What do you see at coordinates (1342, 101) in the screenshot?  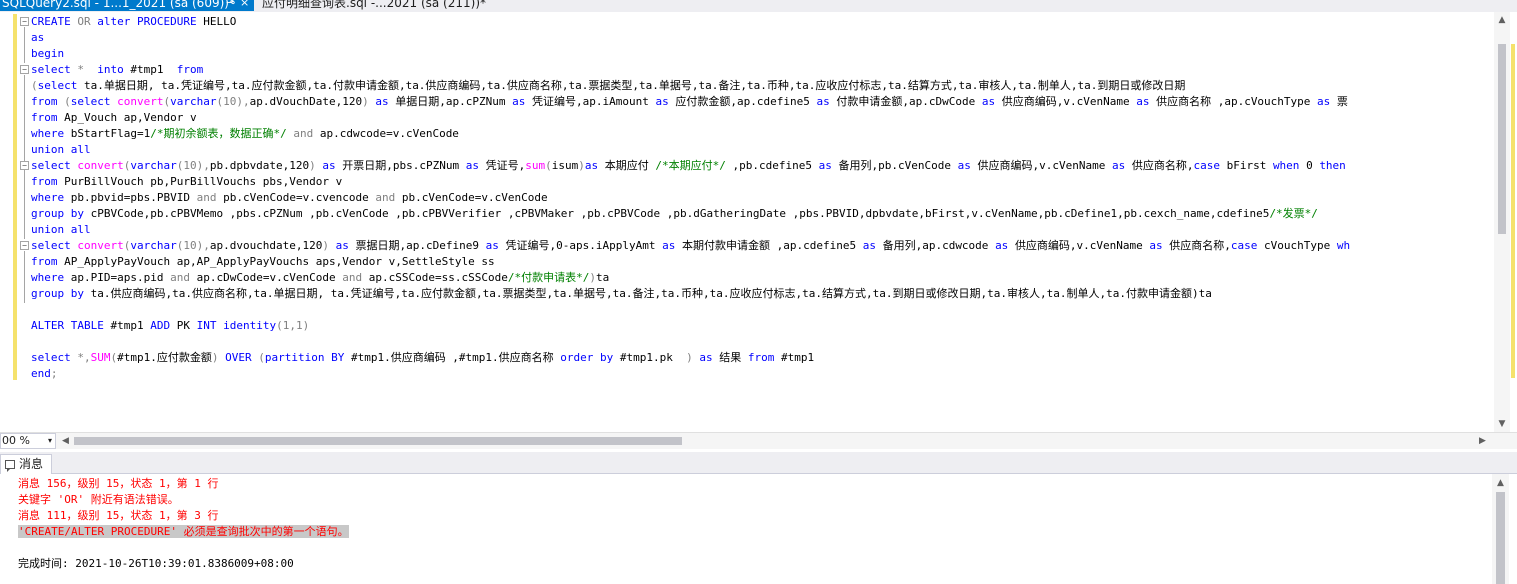 I see `code-token: 票` at bounding box center [1342, 101].